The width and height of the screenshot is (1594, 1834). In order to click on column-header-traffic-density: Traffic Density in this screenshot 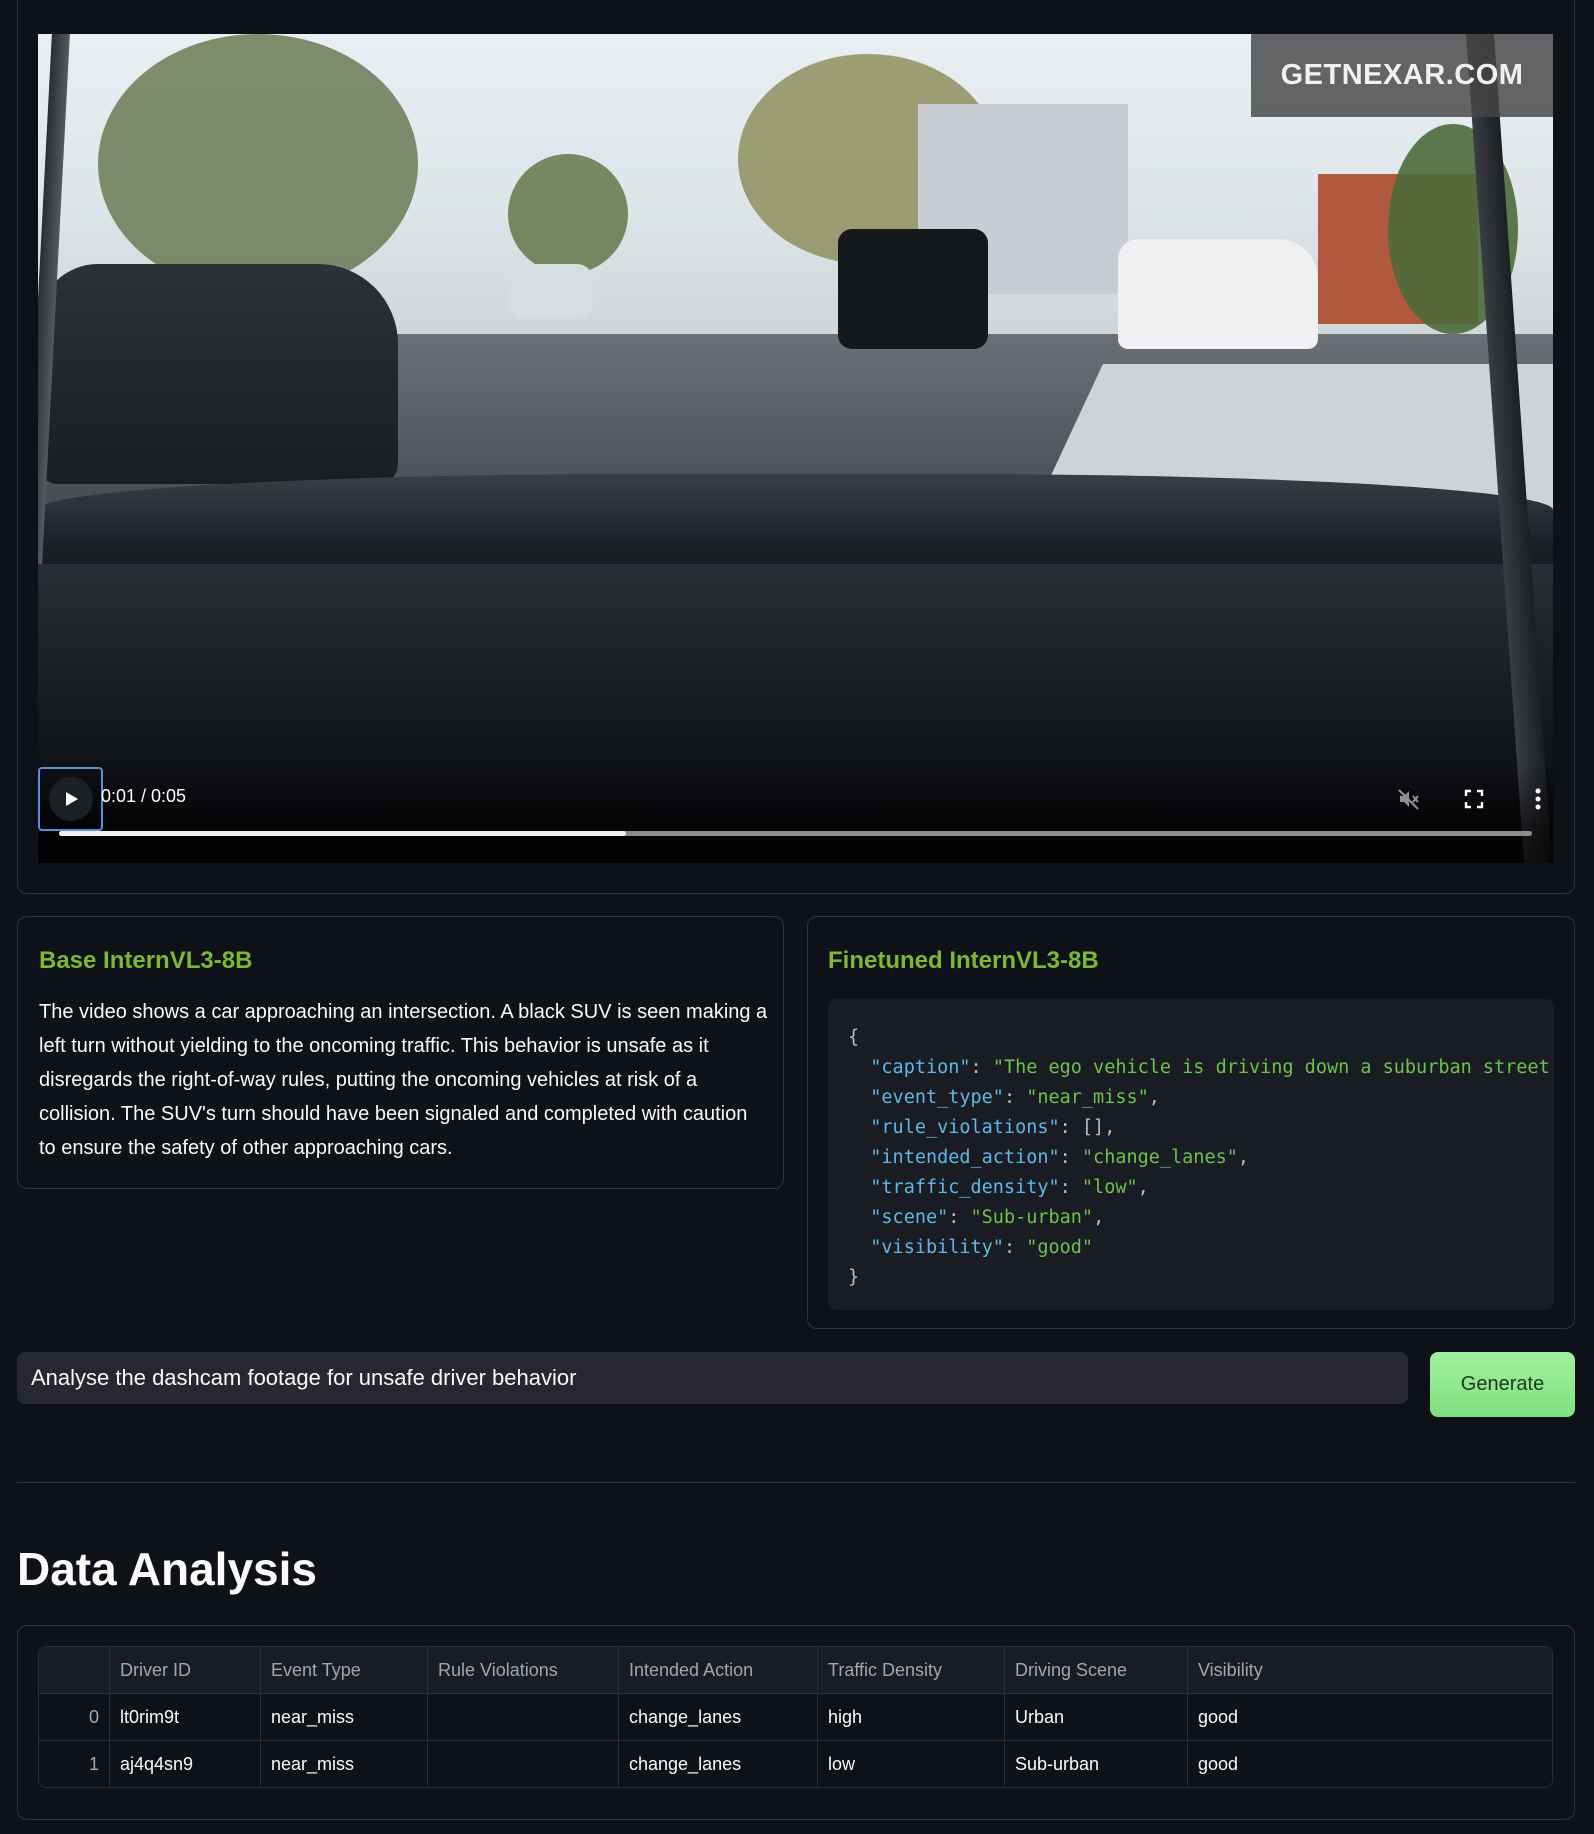, I will do `click(911, 1670)`.